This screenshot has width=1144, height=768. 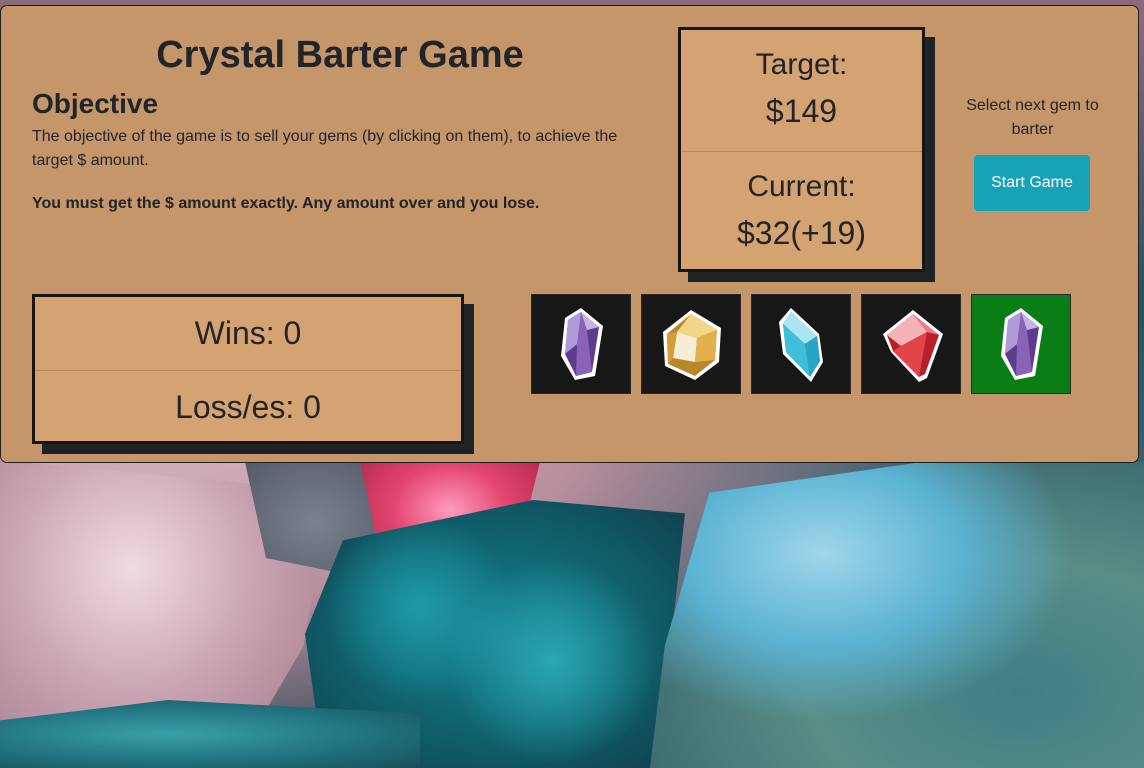 What do you see at coordinates (95, 103) in the screenshot?
I see `objective-heading: Objective` at bounding box center [95, 103].